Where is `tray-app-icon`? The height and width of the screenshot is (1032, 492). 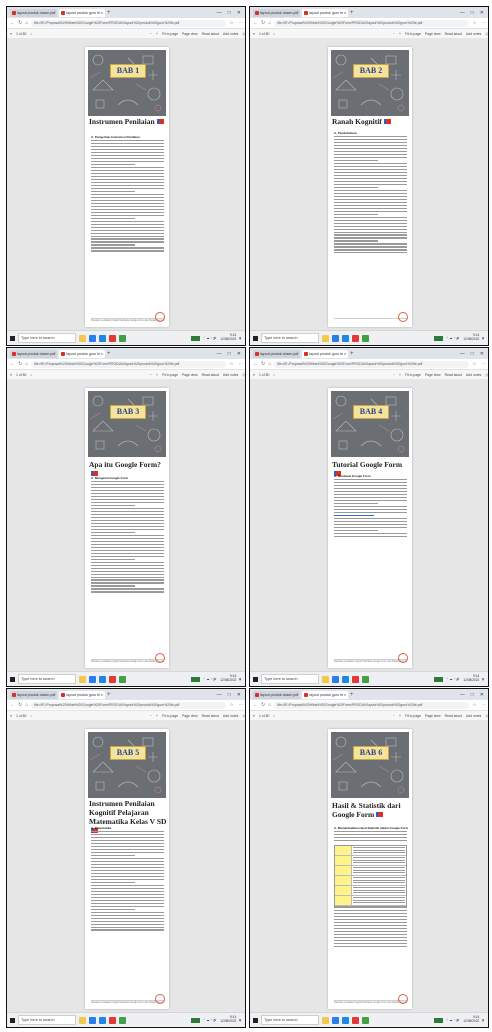 tray-app-icon is located at coordinates (438, 679).